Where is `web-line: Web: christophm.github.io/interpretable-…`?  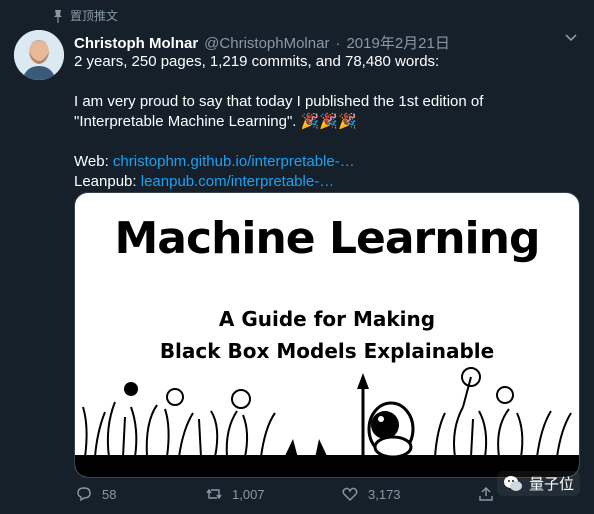
web-line: Web: christophm.github.io/interpretable-… is located at coordinates (324, 162).